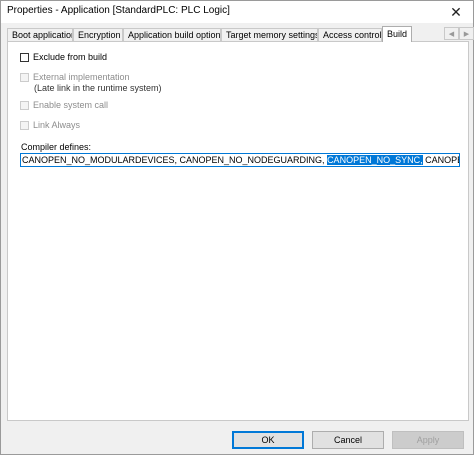  What do you see at coordinates (350, 34) in the screenshot?
I see `tab-access-control: Access control` at bounding box center [350, 34].